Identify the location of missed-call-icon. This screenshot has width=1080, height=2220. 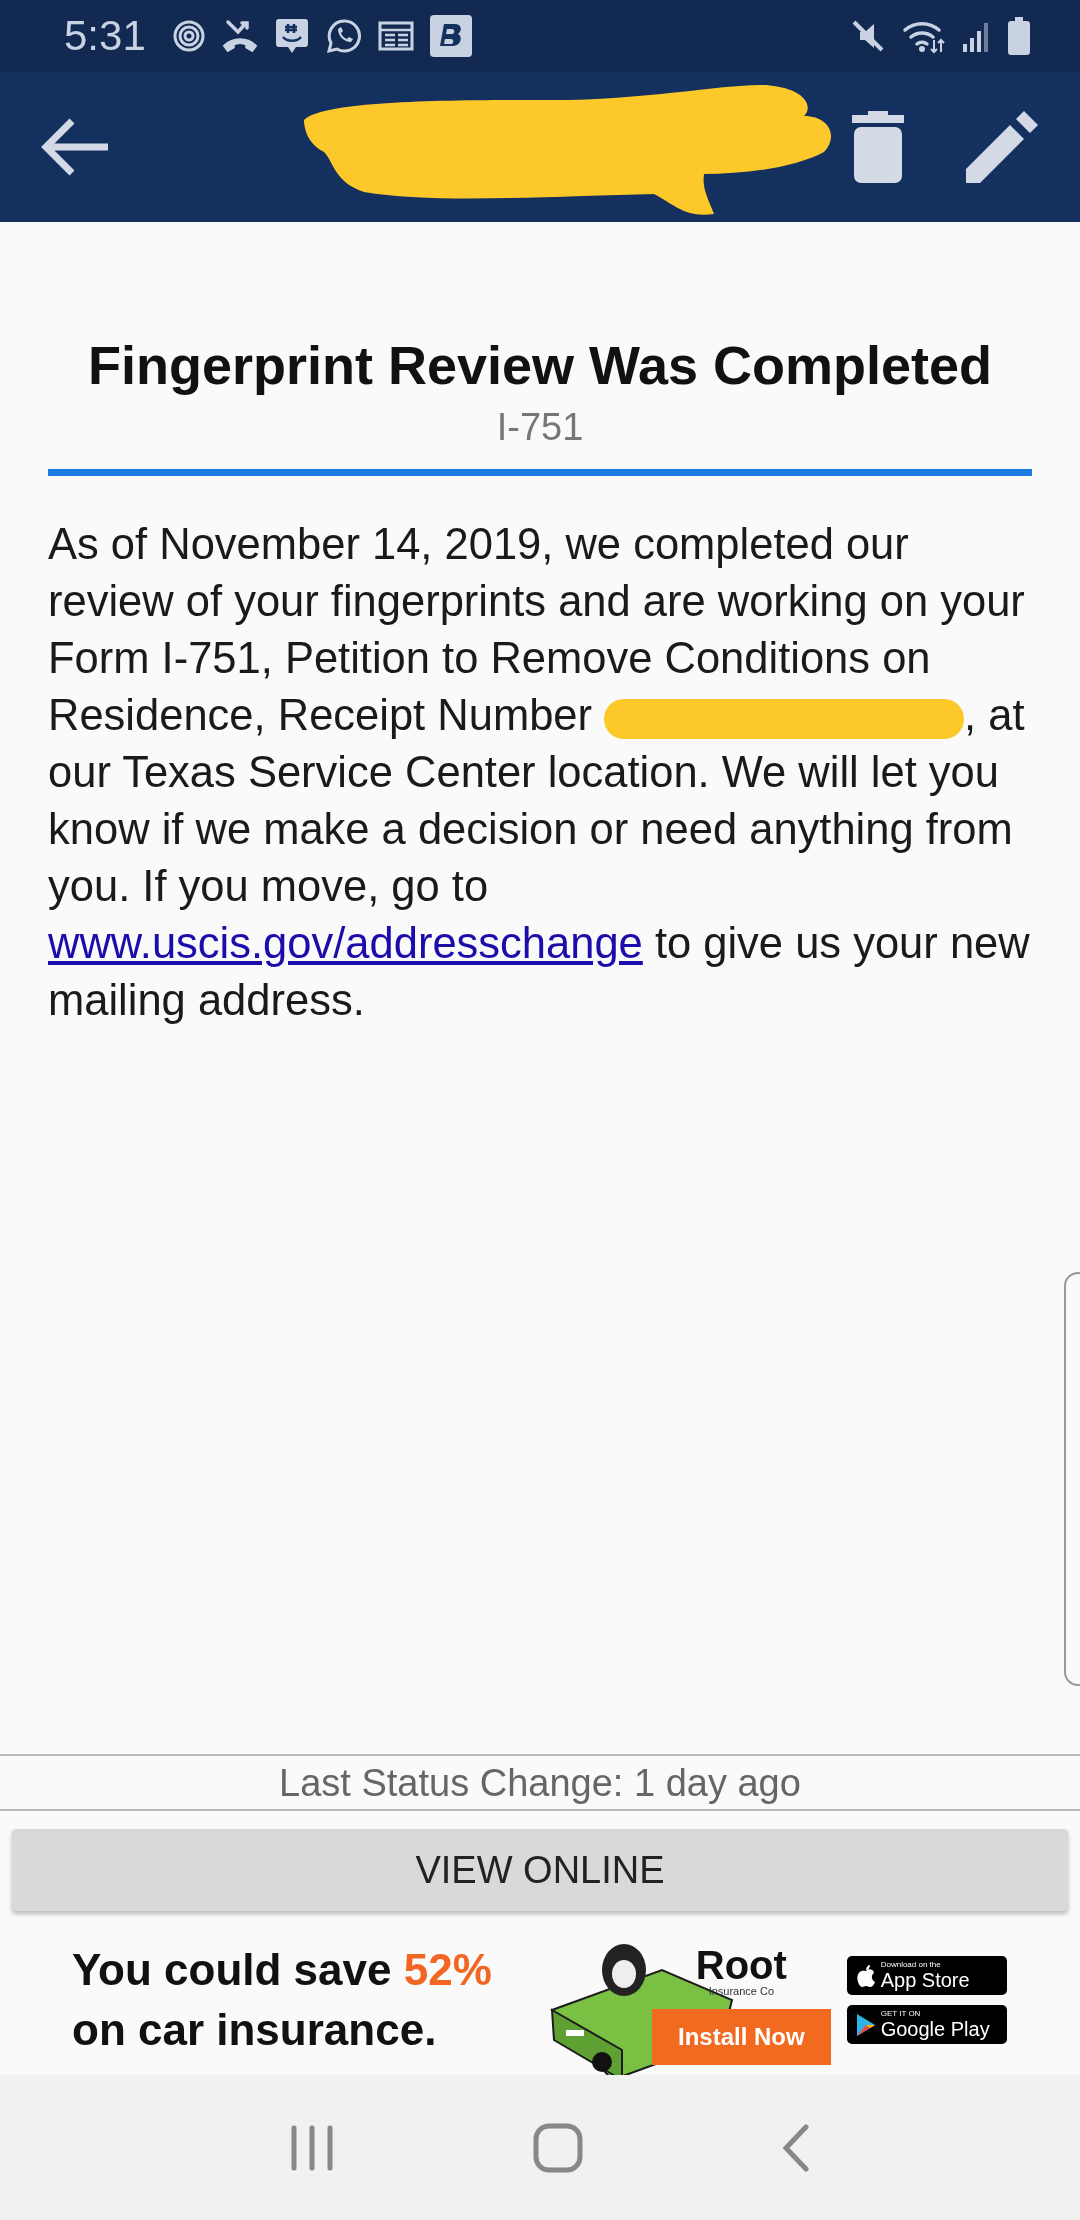
(239, 36).